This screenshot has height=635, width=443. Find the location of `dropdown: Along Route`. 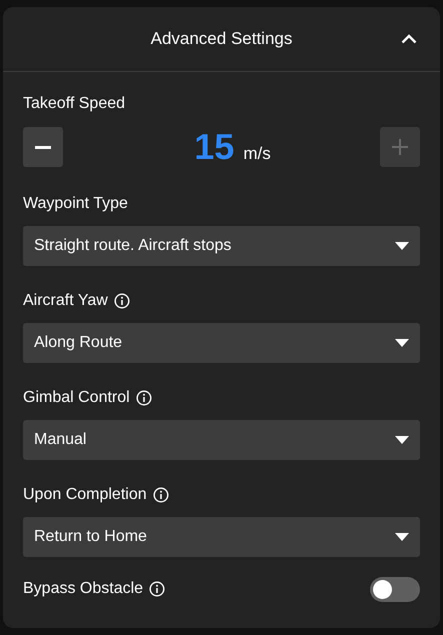

dropdown: Along Route is located at coordinates (221, 343).